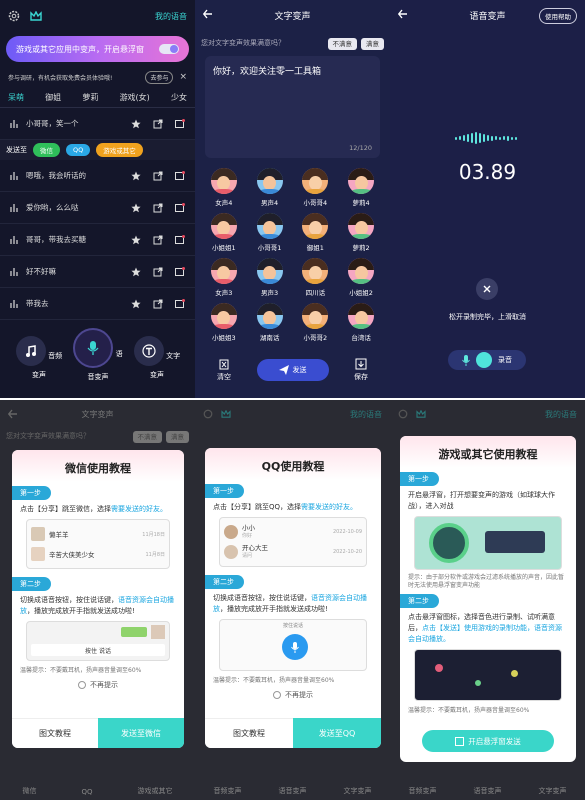 The width and height of the screenshot is (585, 800). I want to click on text-input: 你好，欢迎关注零一工具箱 12/120, so click(292, 107).